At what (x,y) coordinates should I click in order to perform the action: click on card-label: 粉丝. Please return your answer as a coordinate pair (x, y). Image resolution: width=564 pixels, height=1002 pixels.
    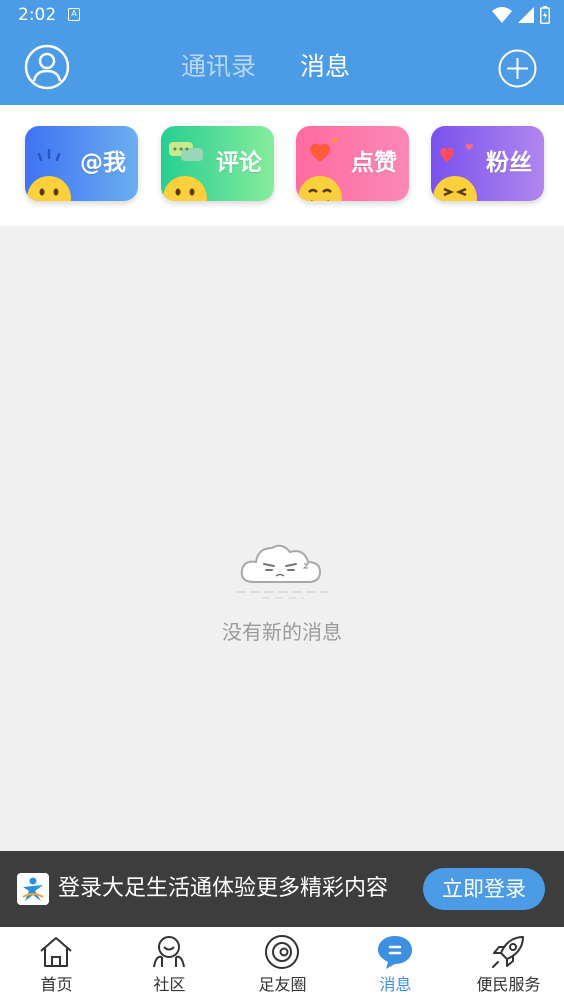
    Looking at the image, I should click on (509, 163).